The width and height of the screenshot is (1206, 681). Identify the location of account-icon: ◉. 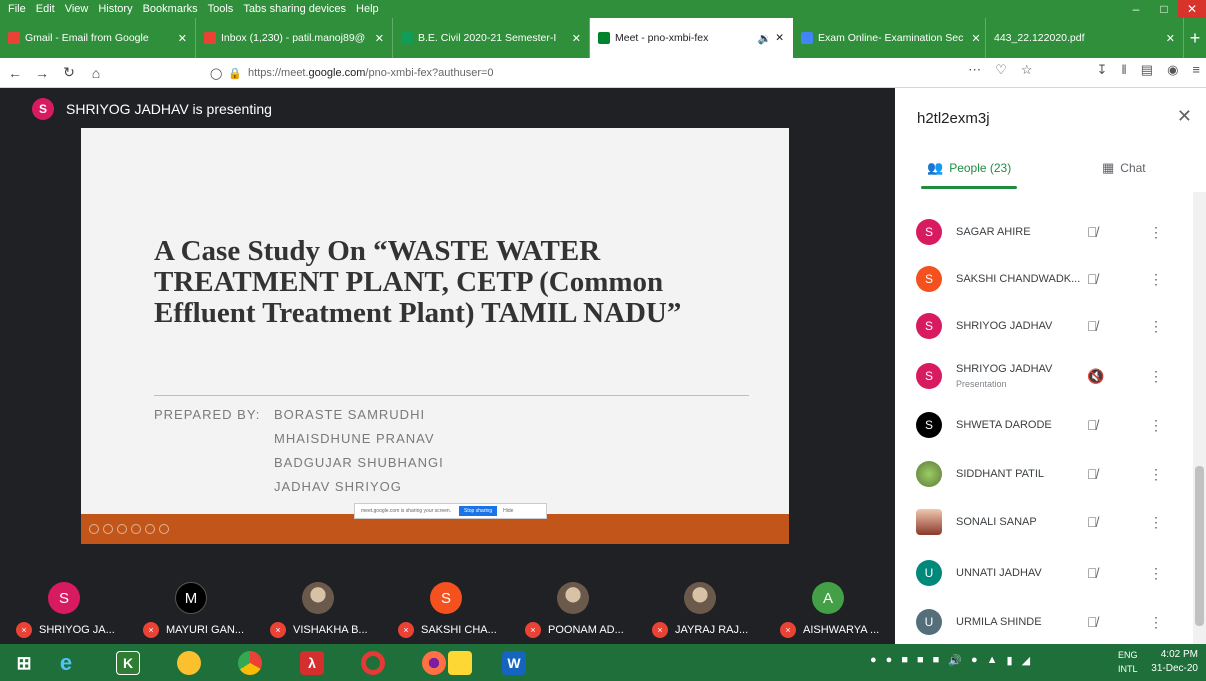
(1172, 70).